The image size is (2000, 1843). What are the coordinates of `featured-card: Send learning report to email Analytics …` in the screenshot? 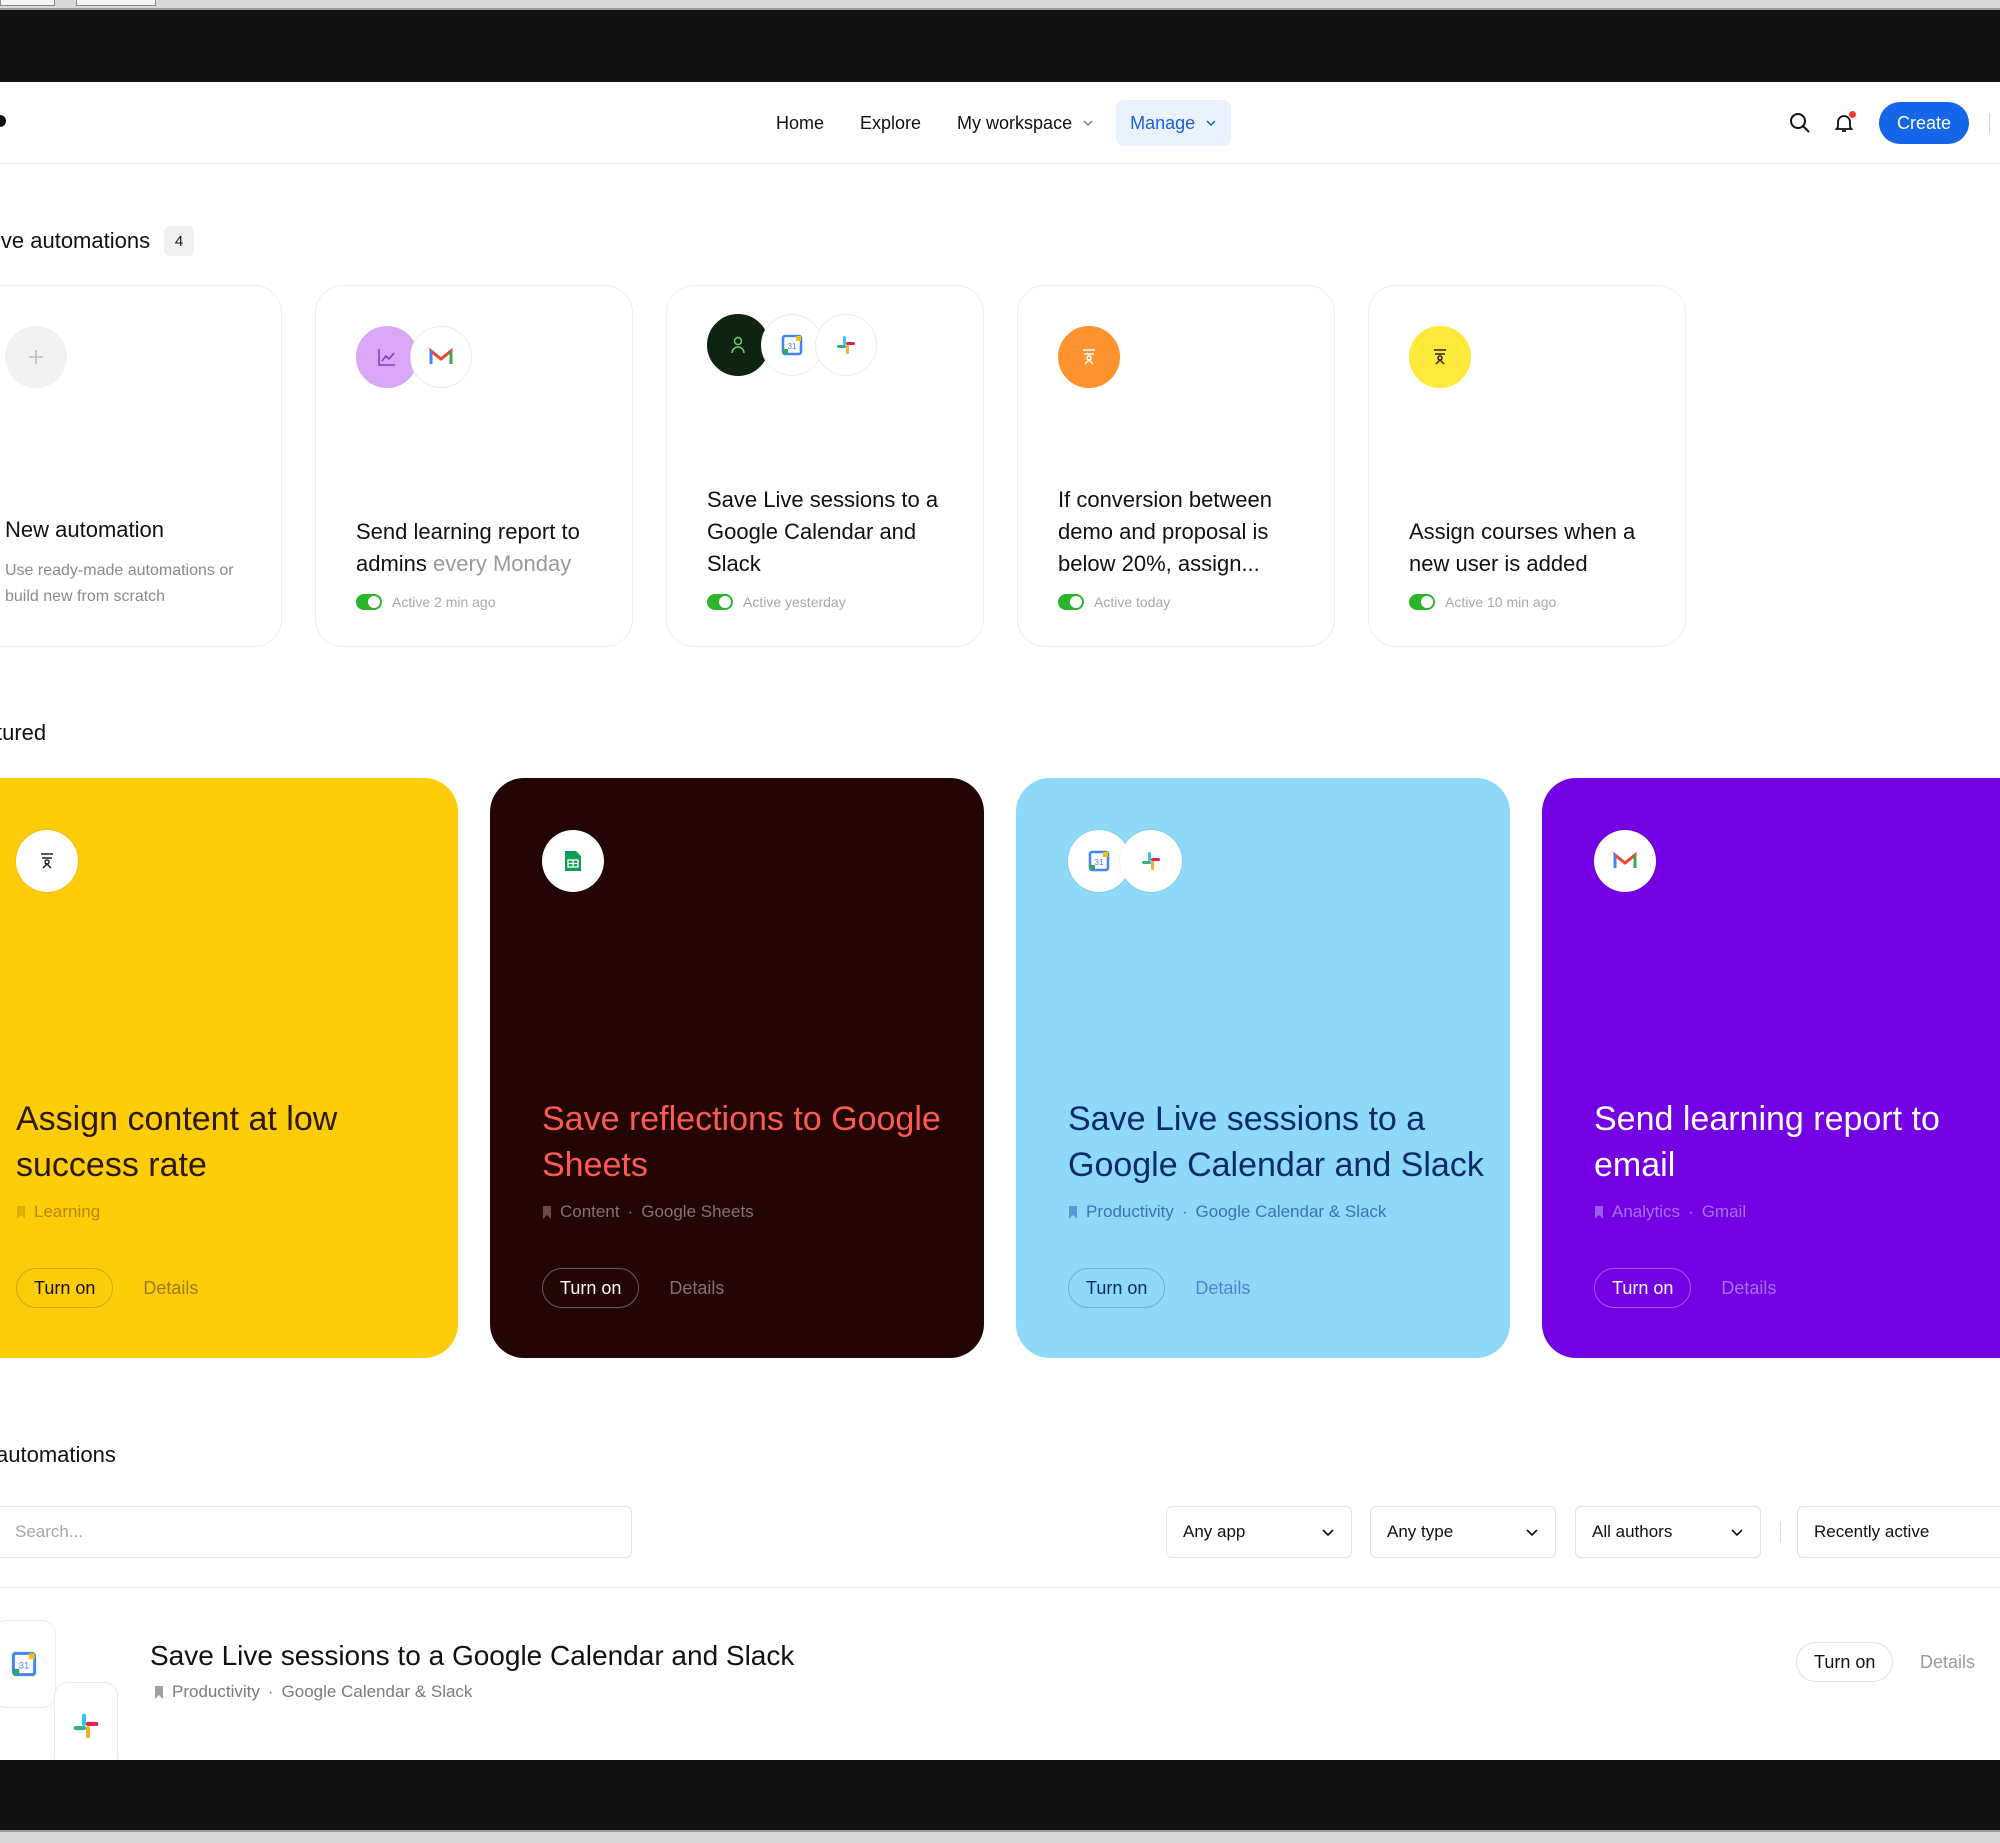 It's located at (1771, 1068).